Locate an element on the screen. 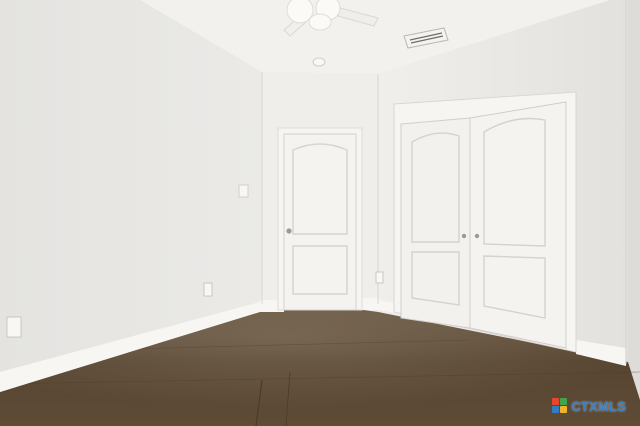 This screenshot has height=426, width=640. bedroom-door is located at coordinates (320, 222).